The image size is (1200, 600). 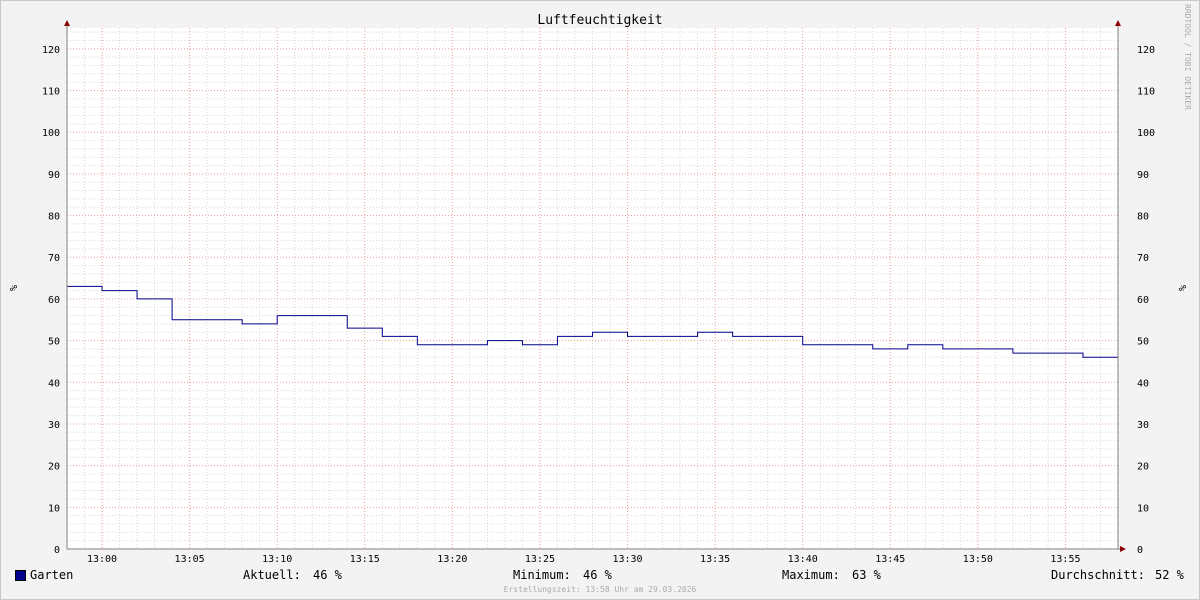 I want to click on y-tick-labels-right: 0 10 20 30 40 50 60 70 80 90 100 110 120, so click(x=1146, y=300).